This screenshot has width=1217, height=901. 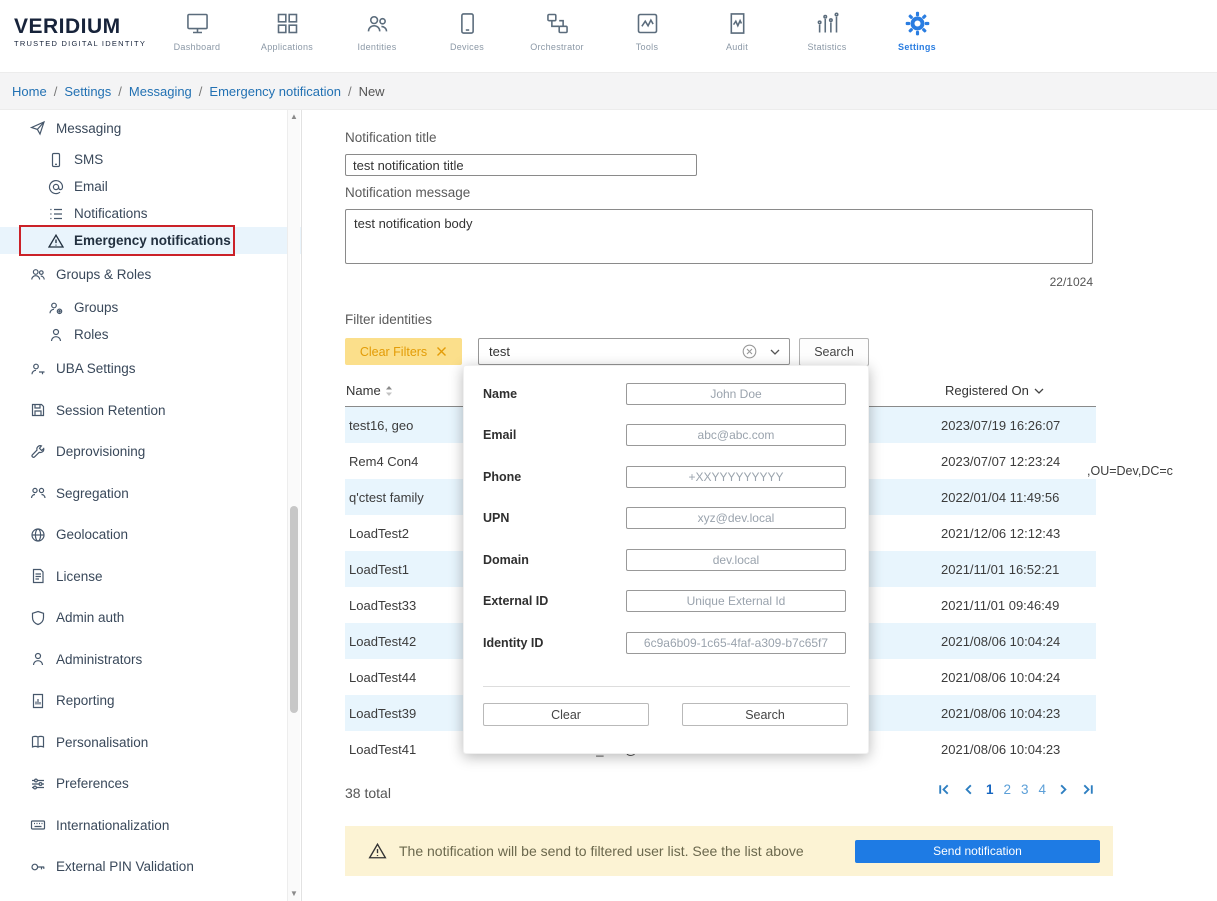 I want to click on nav-orchestrator: Orchestrator, so click(x=557, y=29).